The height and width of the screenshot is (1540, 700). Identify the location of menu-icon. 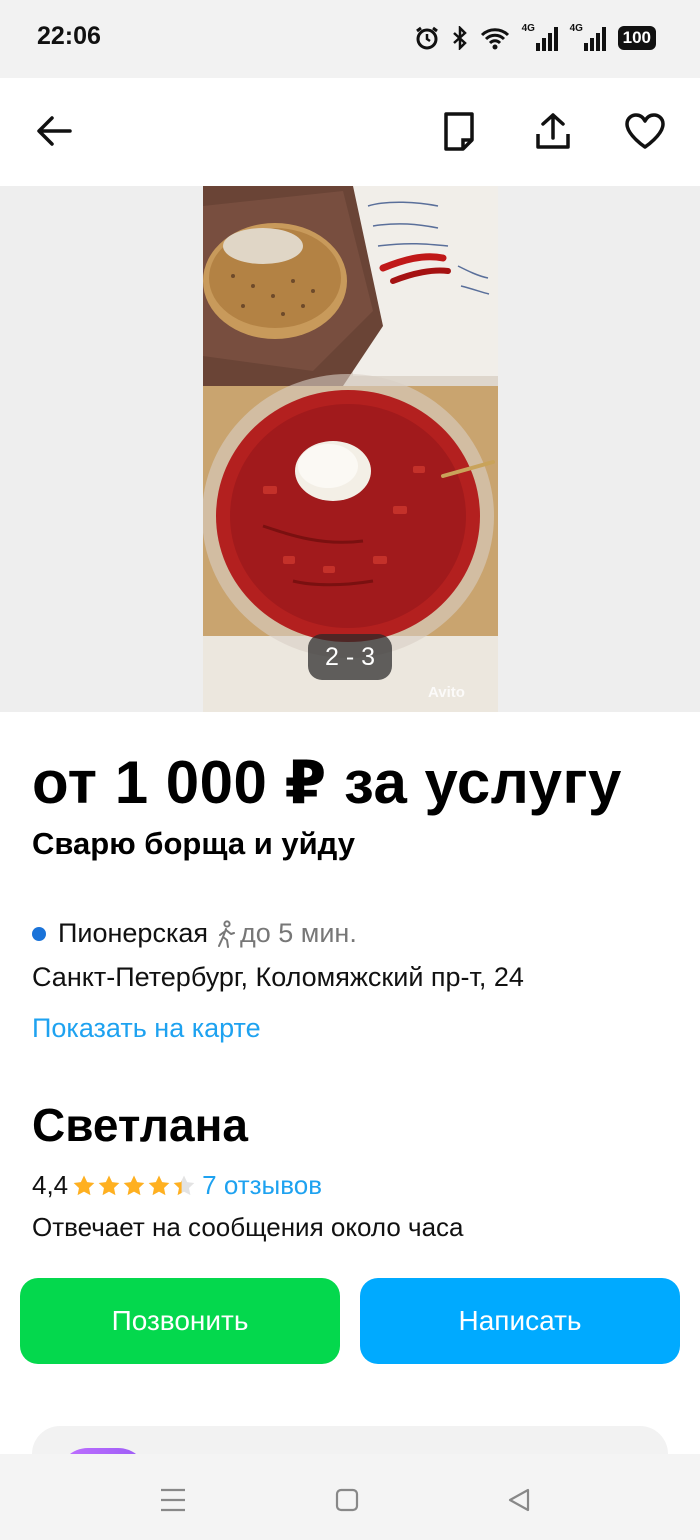
(173, 1500).